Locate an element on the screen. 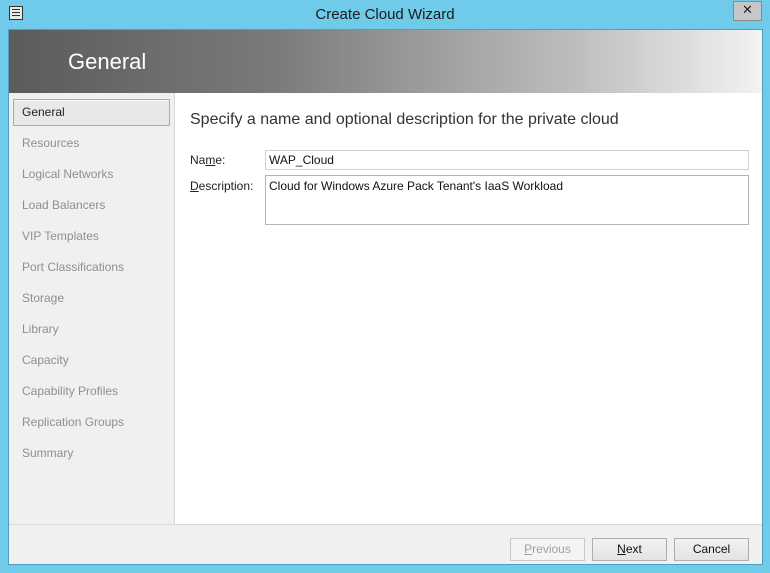  next-button: Next is located at coordinates (629, 549).